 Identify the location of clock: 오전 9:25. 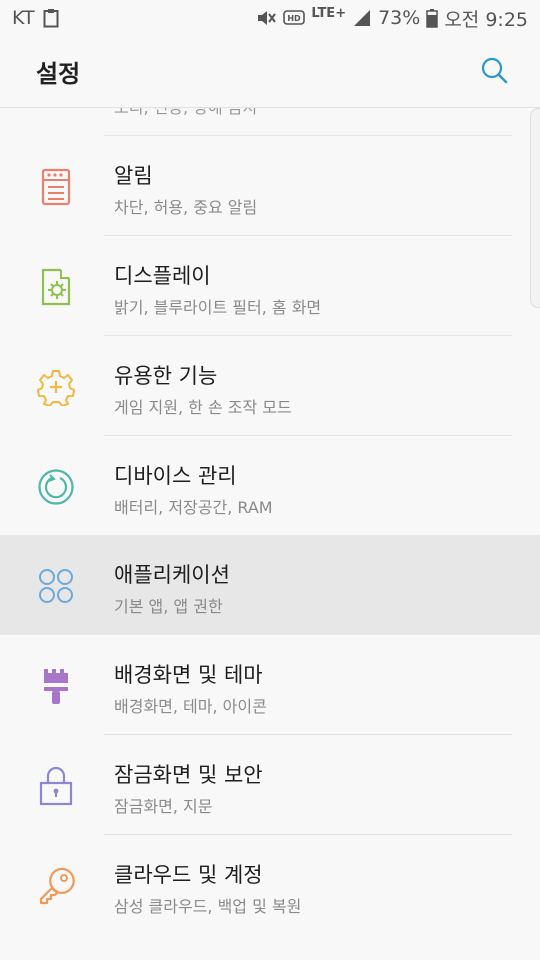
(486, 19).